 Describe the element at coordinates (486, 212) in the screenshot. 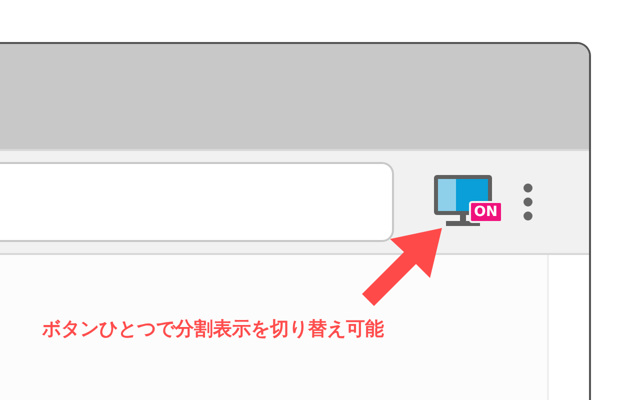

I see `on-badge: ON` at that location.